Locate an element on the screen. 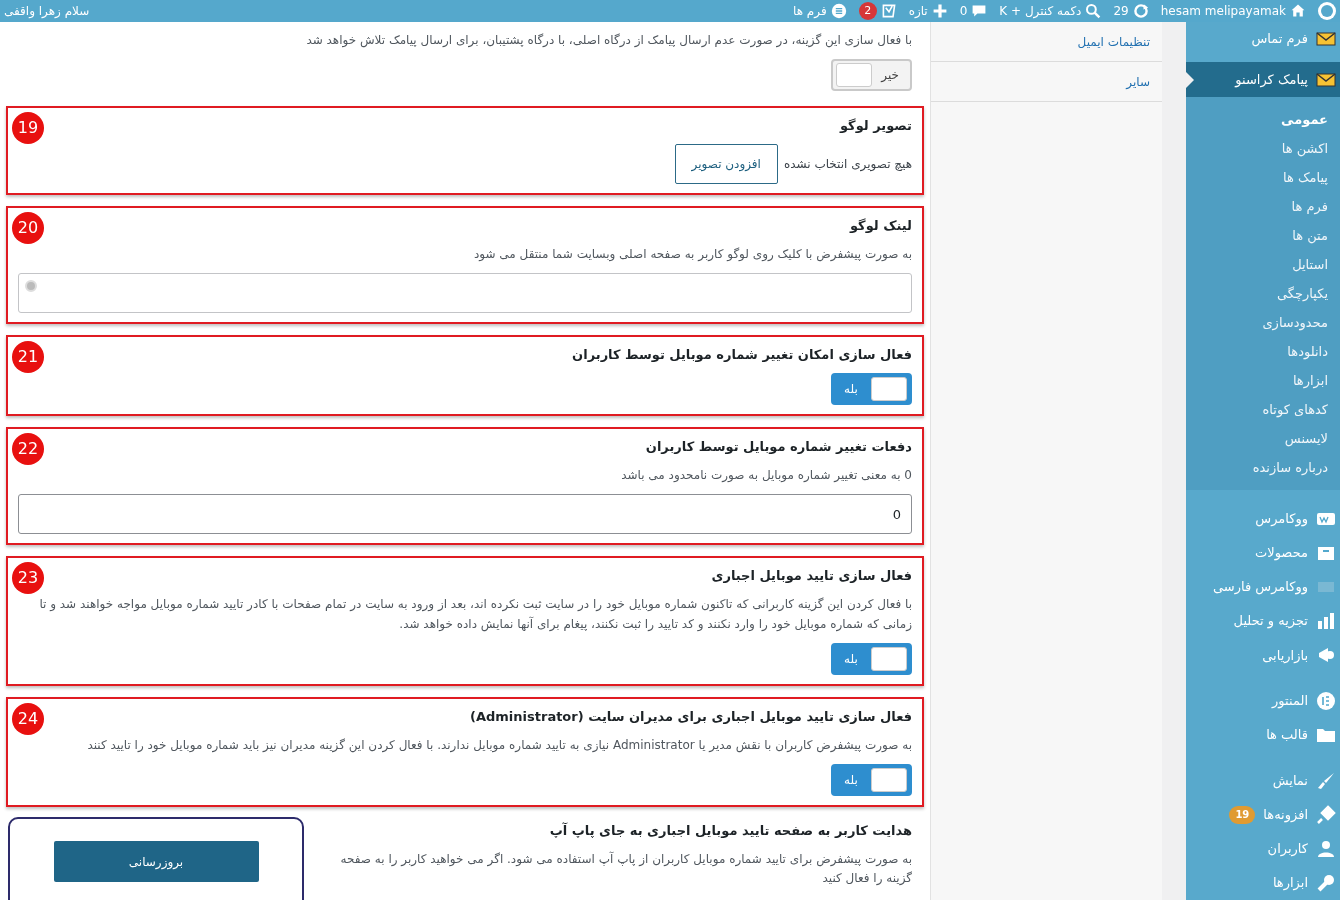 Image resolution: width=1340 pixels, height=900 pixels. plug-icon is located at coordinates (1326, 814).